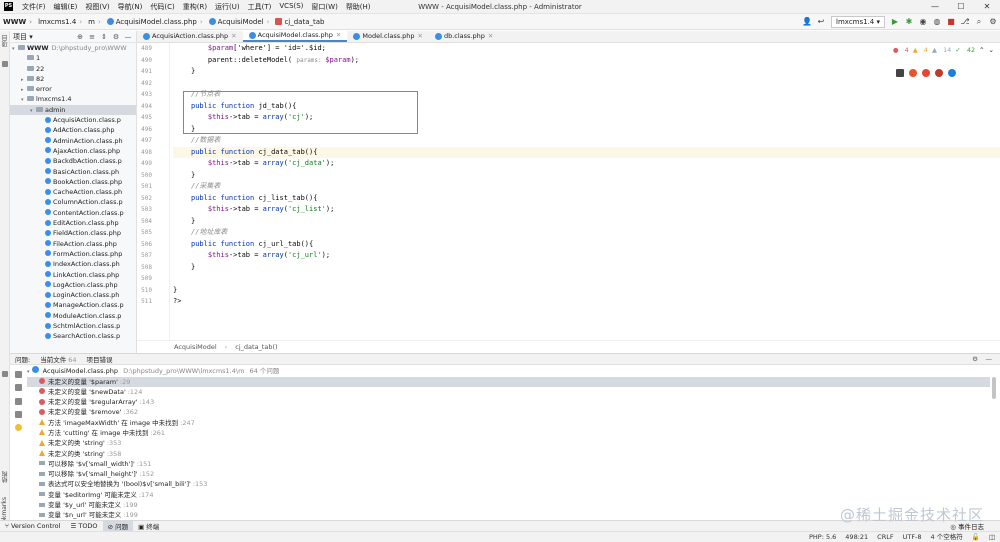  I want to click on tree-item: ▾ lmxcms1.4, so click(73, 99).